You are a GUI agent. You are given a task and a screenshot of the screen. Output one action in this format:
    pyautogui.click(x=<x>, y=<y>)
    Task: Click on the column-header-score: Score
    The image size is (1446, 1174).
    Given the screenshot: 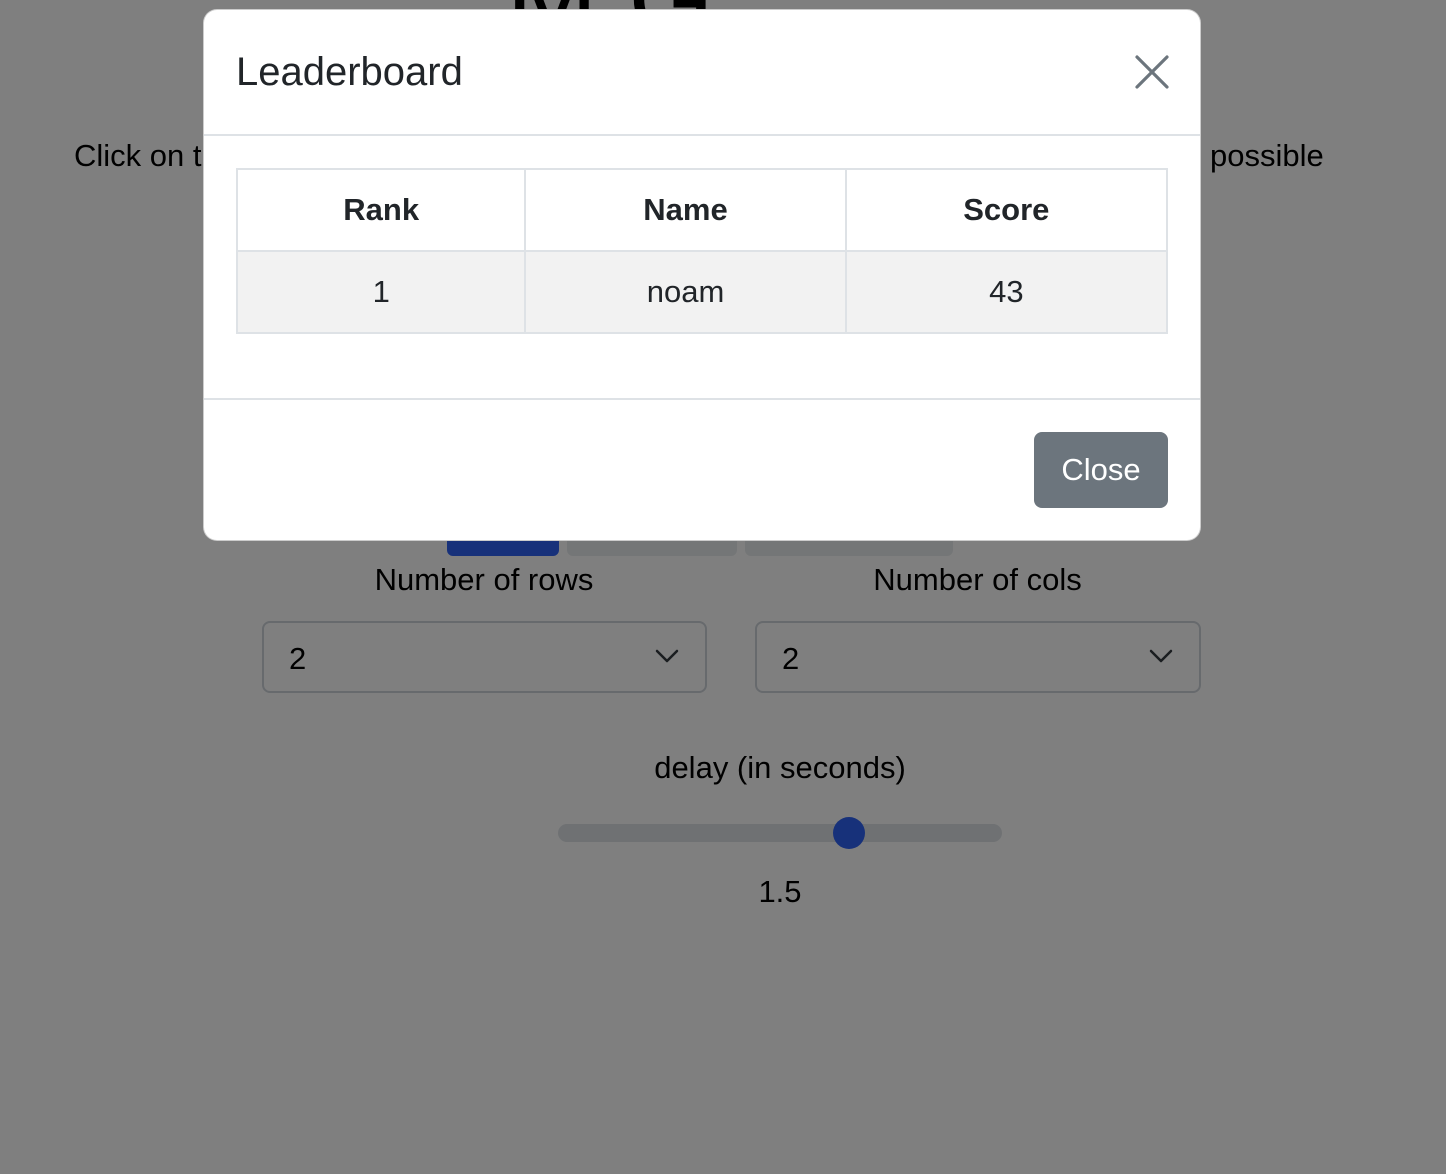 What is the action you would take?
    pyautogui.click(x=1006, y=210)
    